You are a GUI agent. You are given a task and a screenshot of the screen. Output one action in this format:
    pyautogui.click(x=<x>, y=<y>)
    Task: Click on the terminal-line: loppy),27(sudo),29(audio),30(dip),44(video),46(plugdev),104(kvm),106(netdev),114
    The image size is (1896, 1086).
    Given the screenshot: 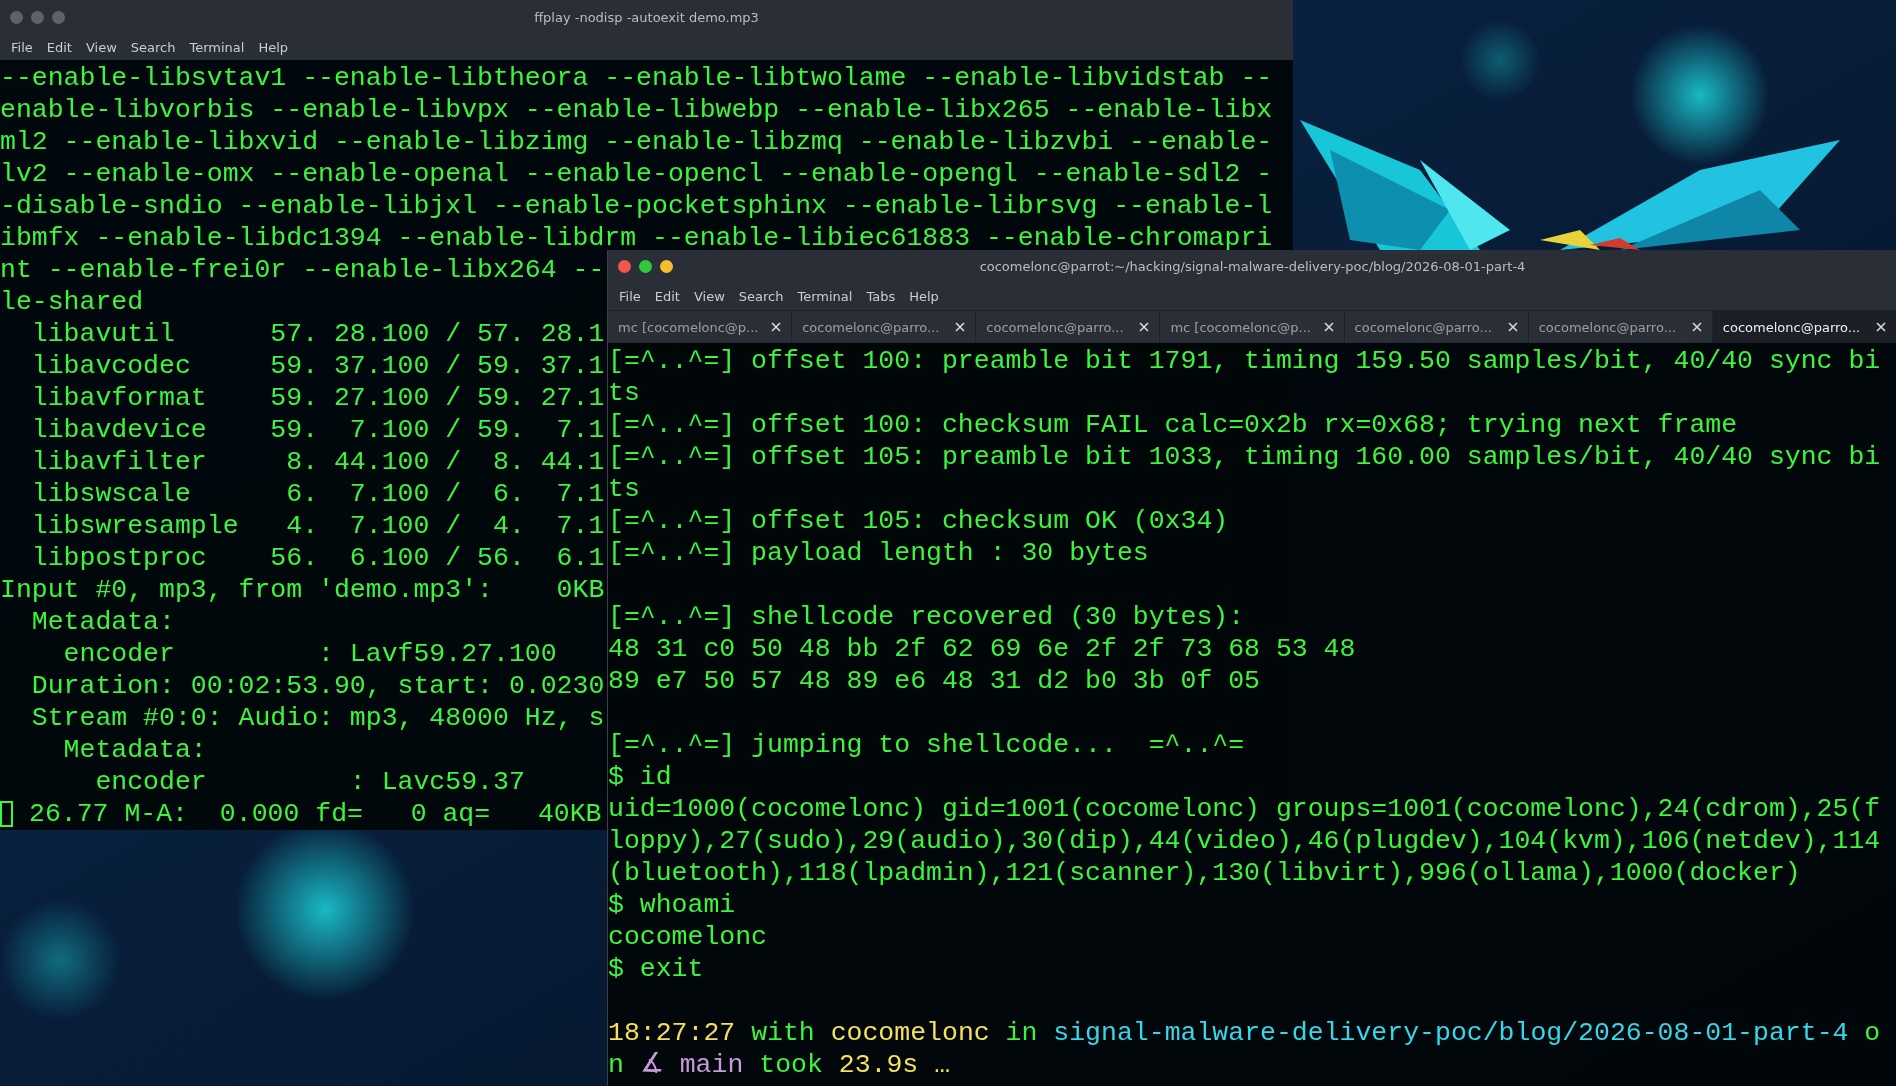 What is the action you would take?
    pyautogui.click(x=1244, y=841)
    